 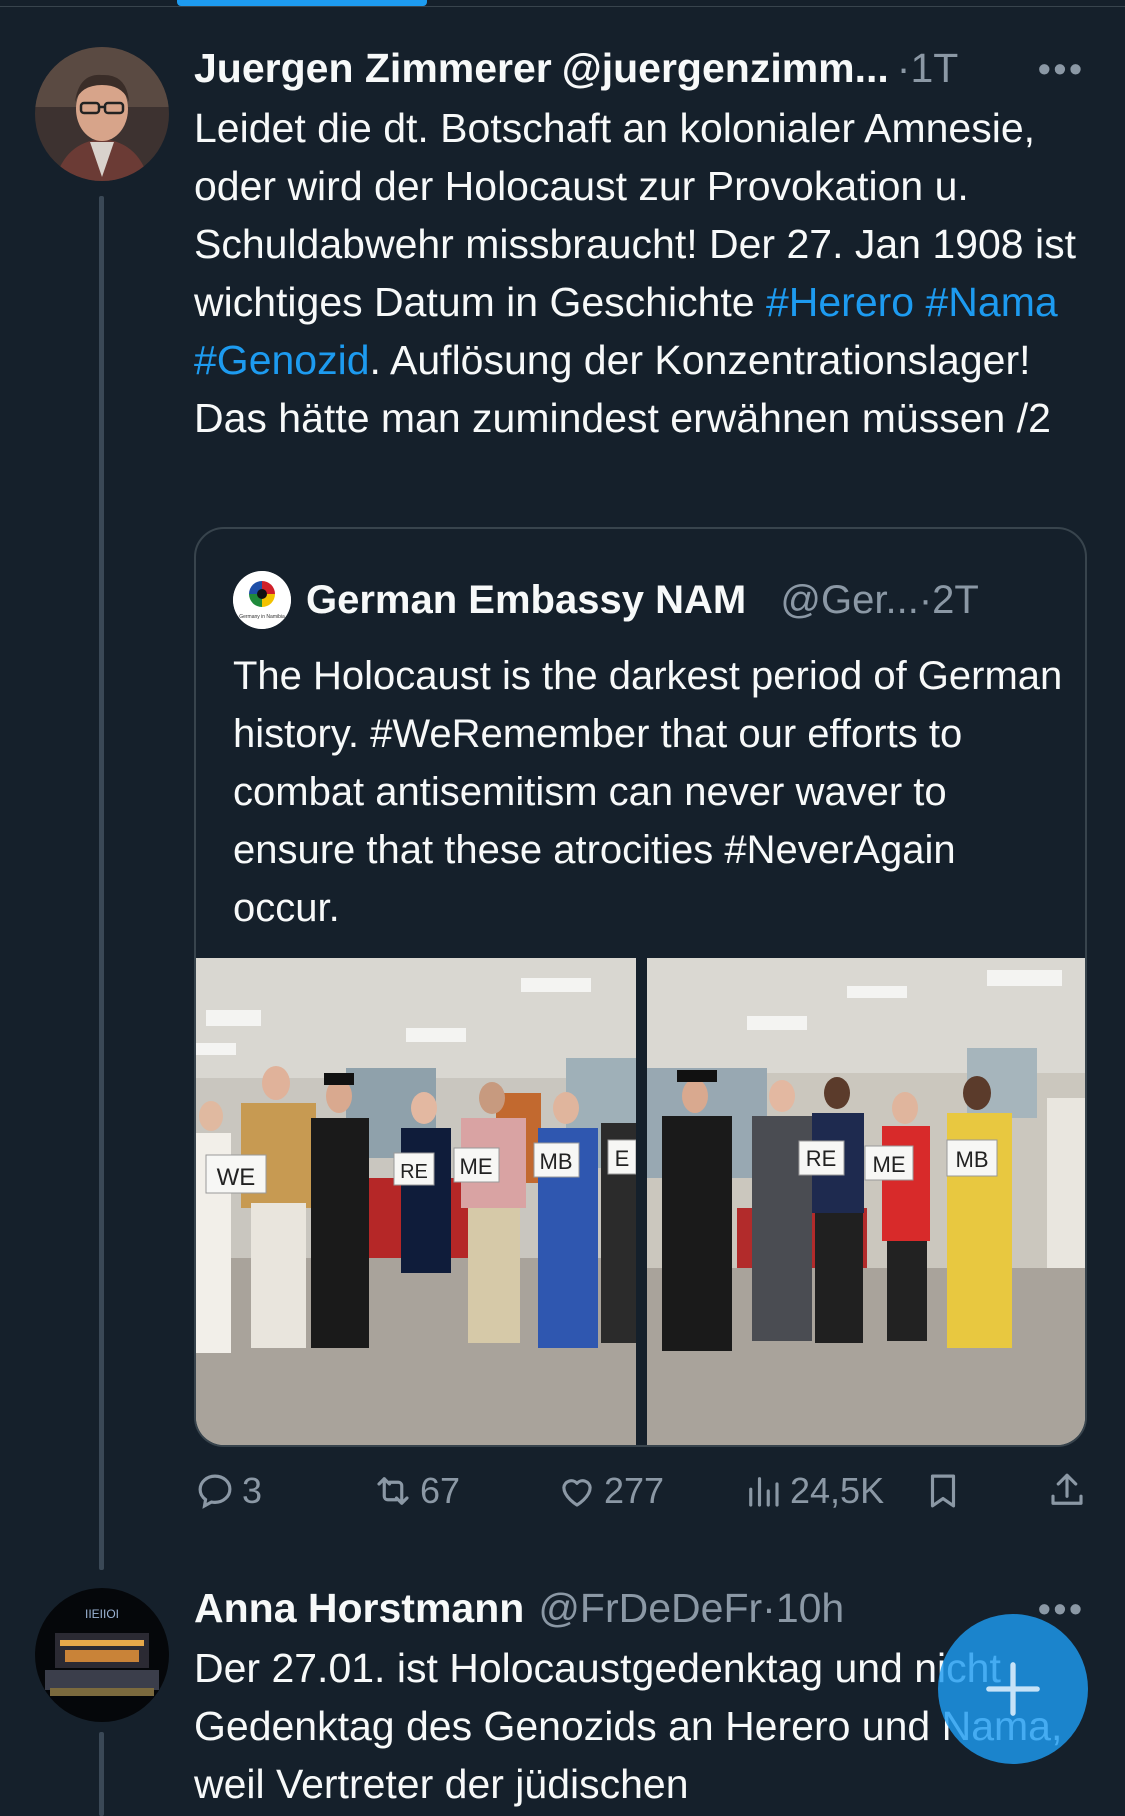 I want to click on hashtag-link: #Herero, so click(x=840, y=302).